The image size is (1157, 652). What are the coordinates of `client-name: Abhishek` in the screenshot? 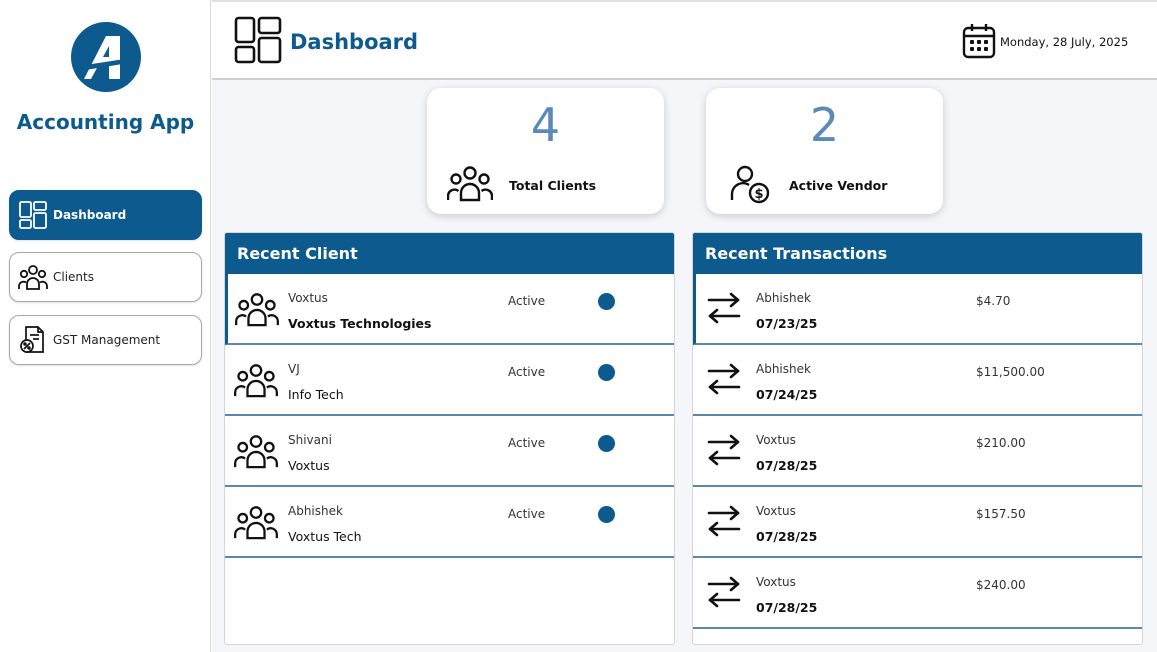 It's located at (315, 511).